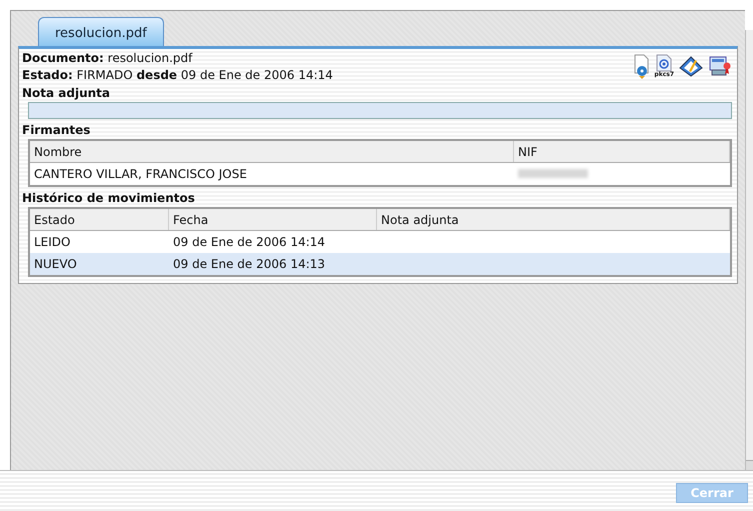  What do you see at coordinates (273, 219) in the screenshot?
I see `column-header: Fecha` at bounding box center [273, 219].